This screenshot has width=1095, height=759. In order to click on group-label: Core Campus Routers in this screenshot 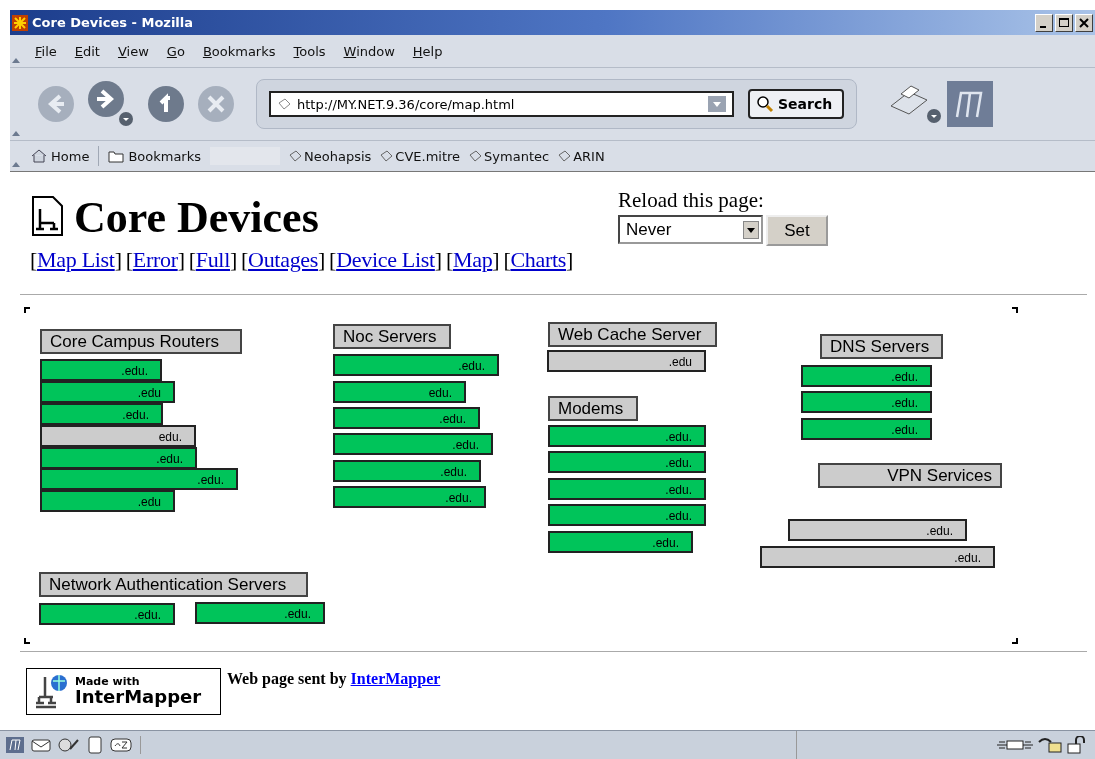, I will do `click(141, 341)`.